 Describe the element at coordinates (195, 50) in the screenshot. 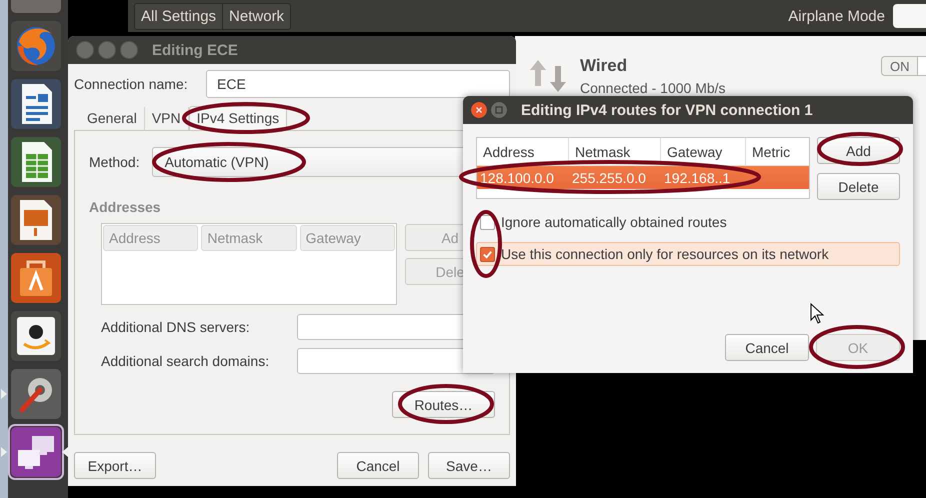

I see `window-title: Editing ECE` at that location.